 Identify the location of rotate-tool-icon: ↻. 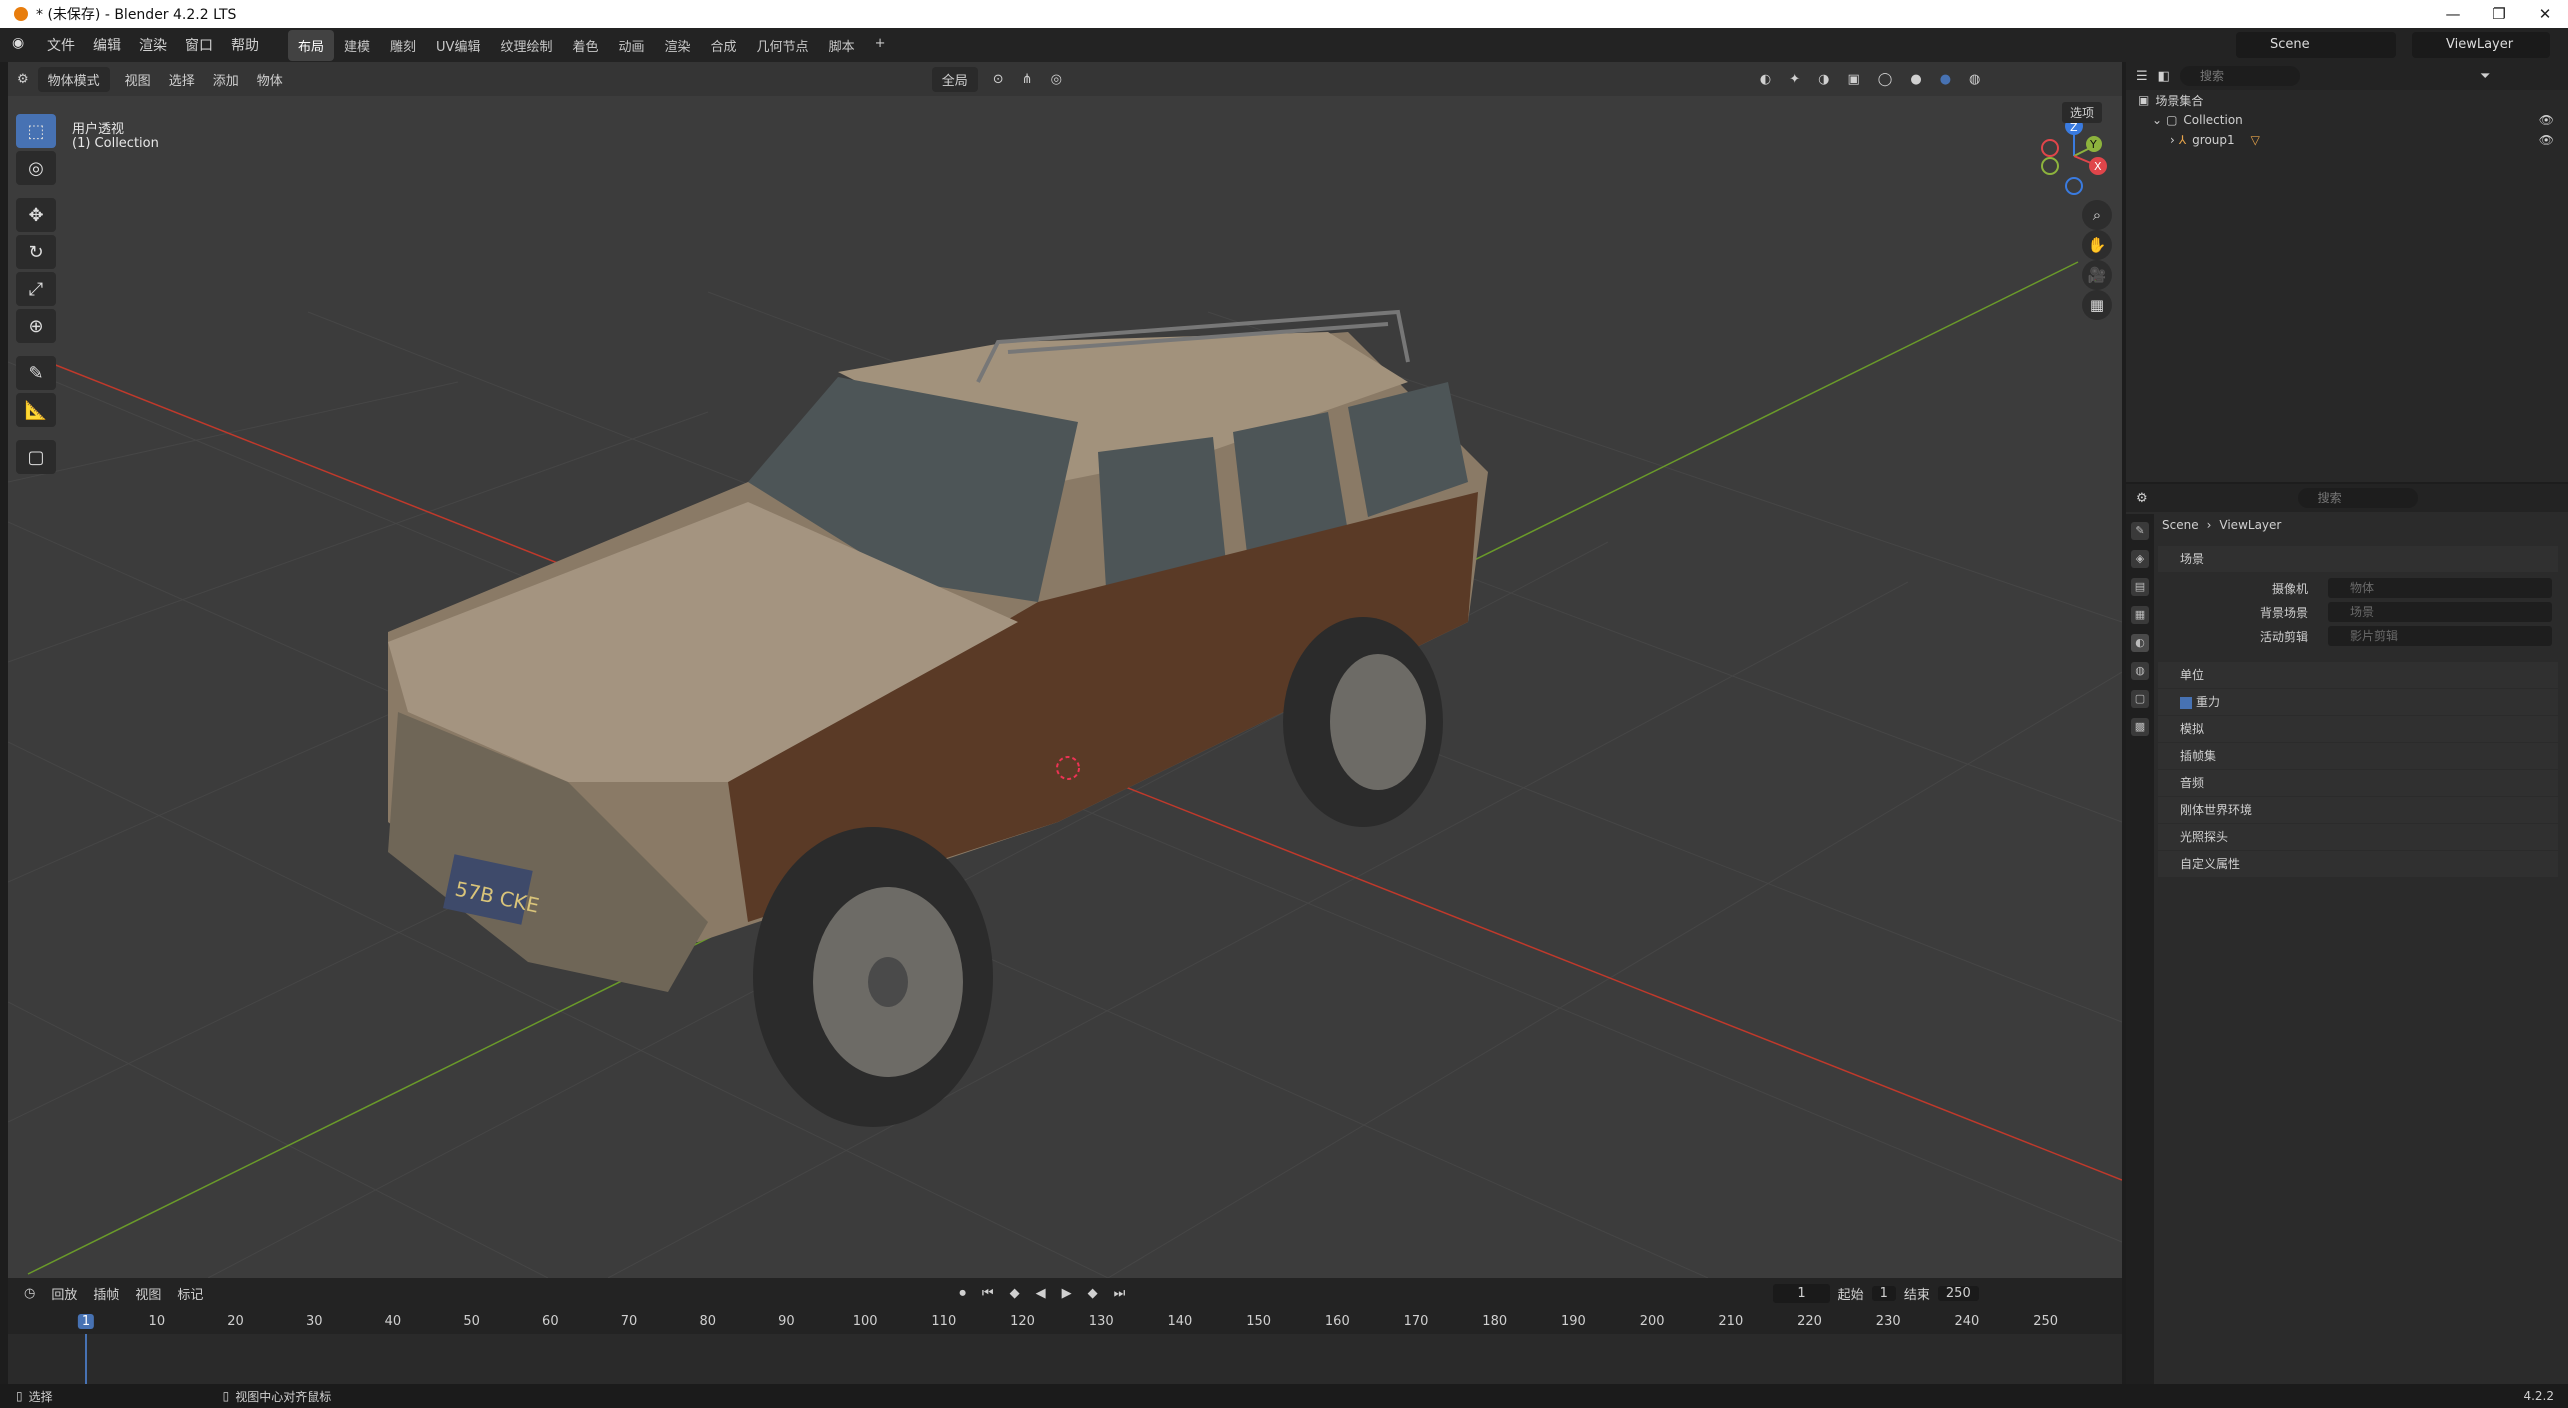
(36, 252).